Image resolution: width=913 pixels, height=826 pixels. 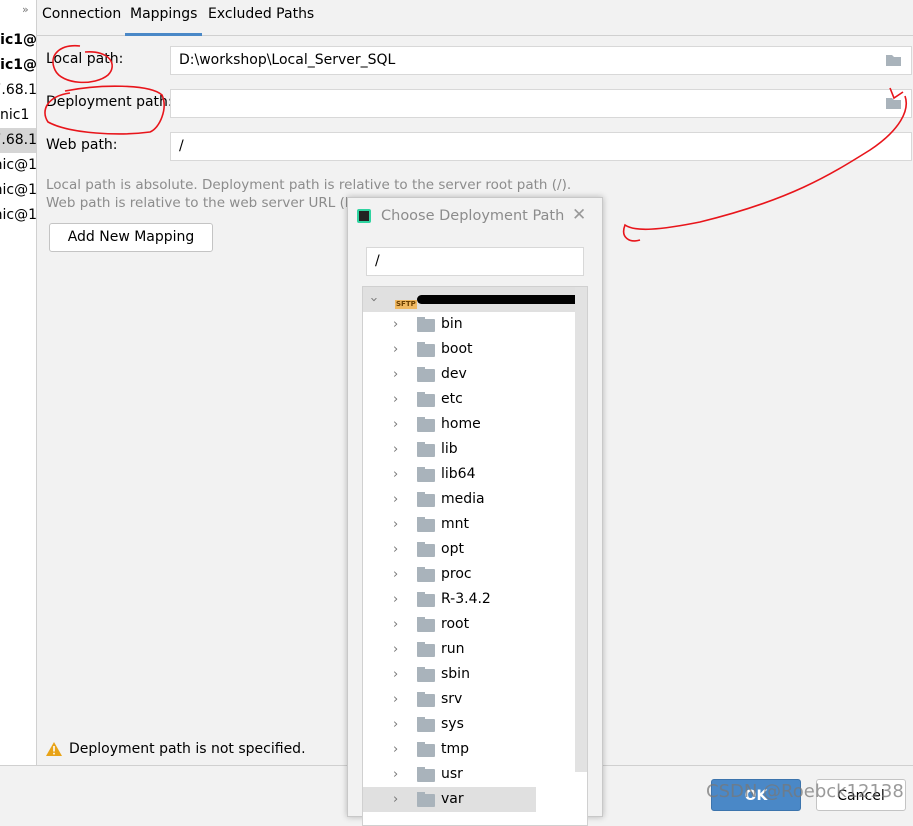 I want to click on folder-name: bin, so click(x=452, y=324).